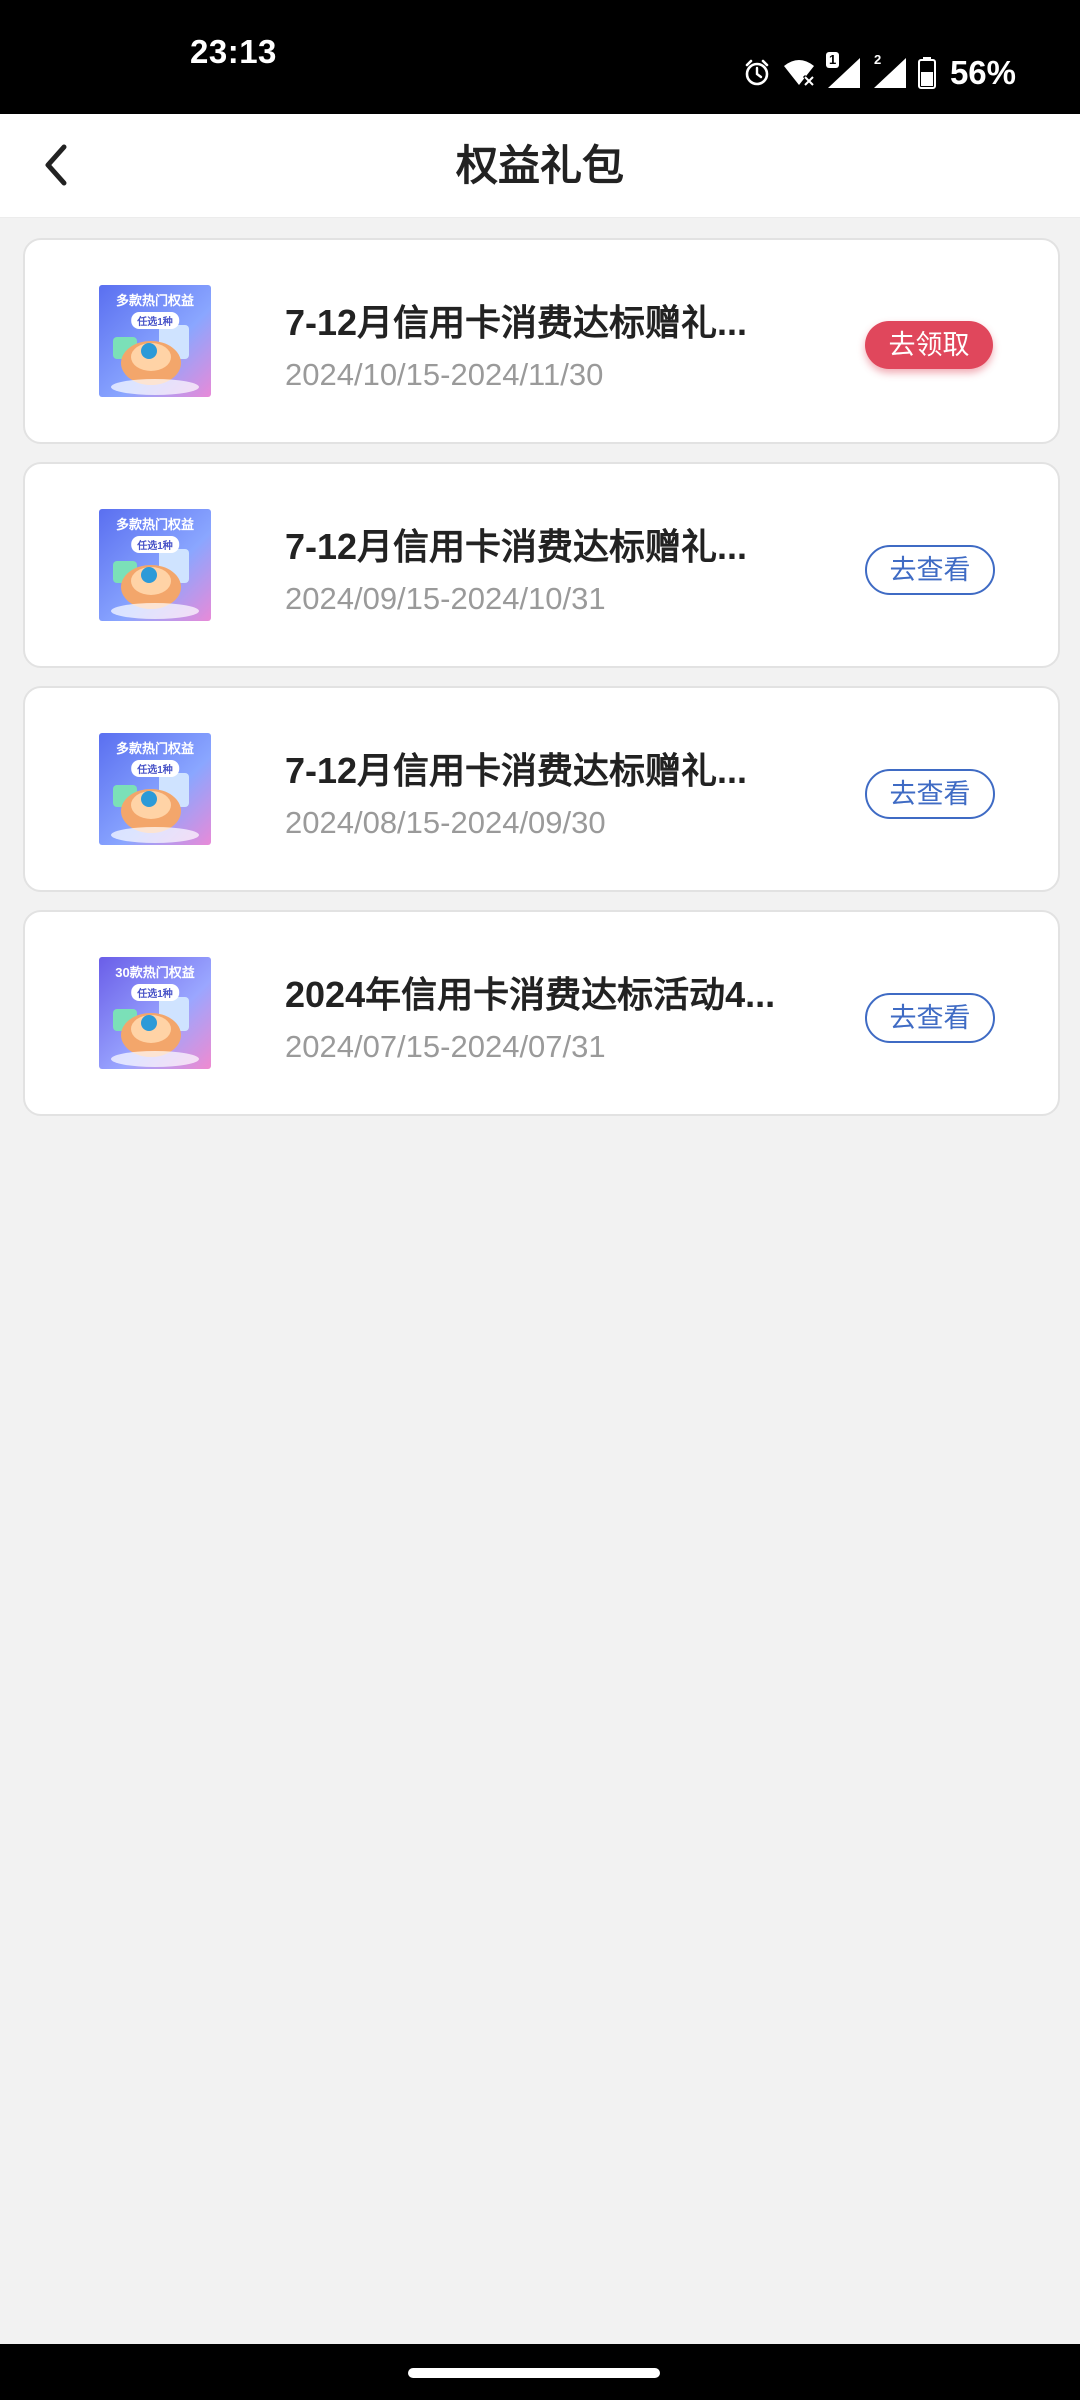 The image size is (1080, 2400). I want to click on page-title: 权益礼包, so click(539, 165).